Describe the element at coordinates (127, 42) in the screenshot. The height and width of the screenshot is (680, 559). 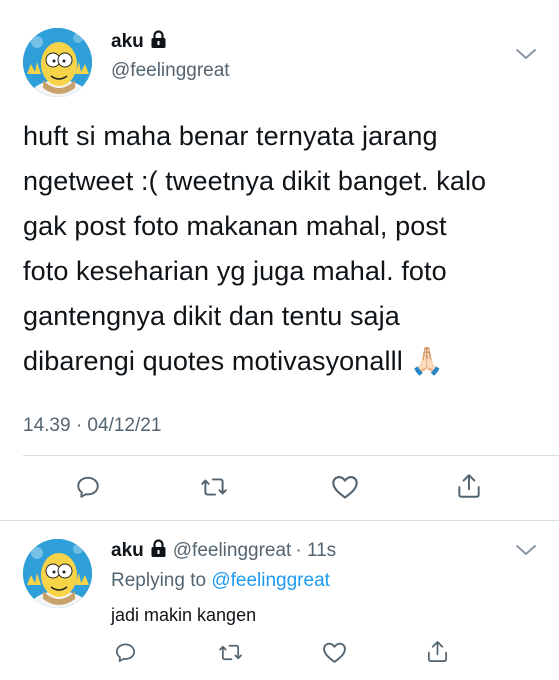
I see `author-name: aku` at that location.